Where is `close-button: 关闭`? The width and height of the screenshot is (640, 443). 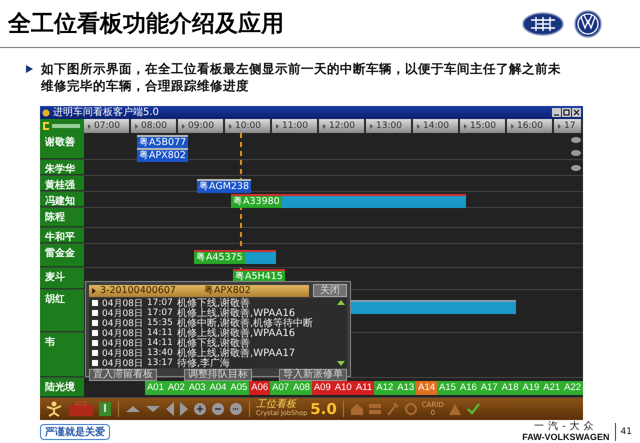 close-button: 关闭 is located at coordinates (330, 290).